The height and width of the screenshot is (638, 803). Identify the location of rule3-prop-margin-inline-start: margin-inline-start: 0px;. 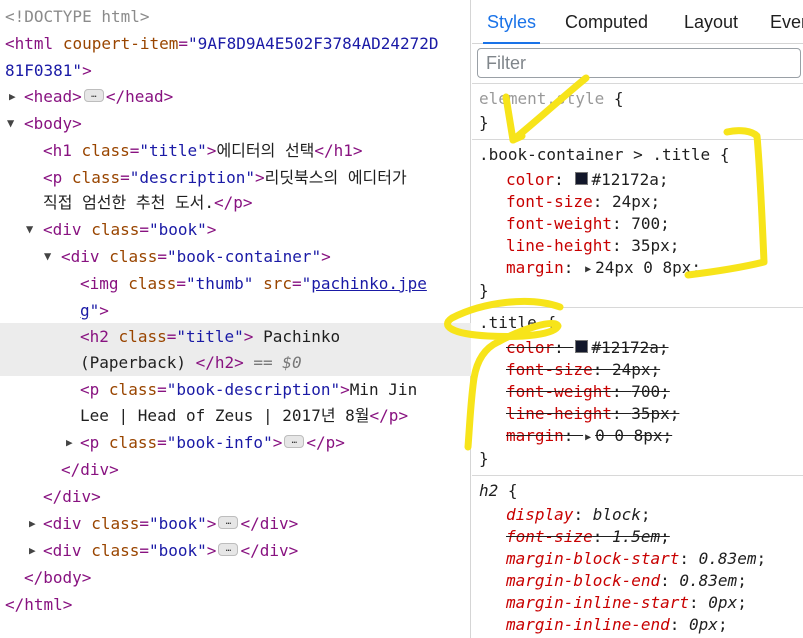
(626, 603).